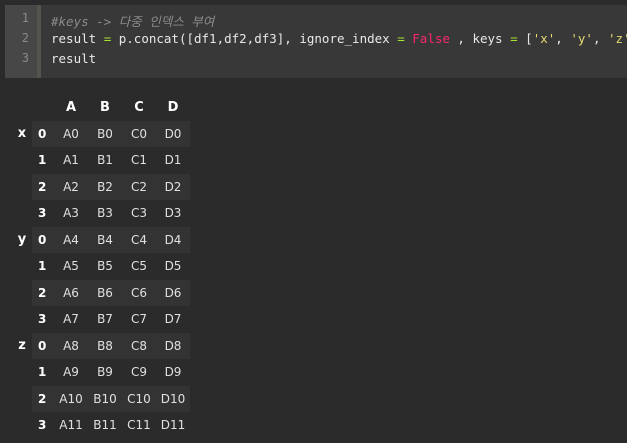  Describe the element at coordinates (105, 266) in the screenshot. I see `table-cell: B5` at that location.